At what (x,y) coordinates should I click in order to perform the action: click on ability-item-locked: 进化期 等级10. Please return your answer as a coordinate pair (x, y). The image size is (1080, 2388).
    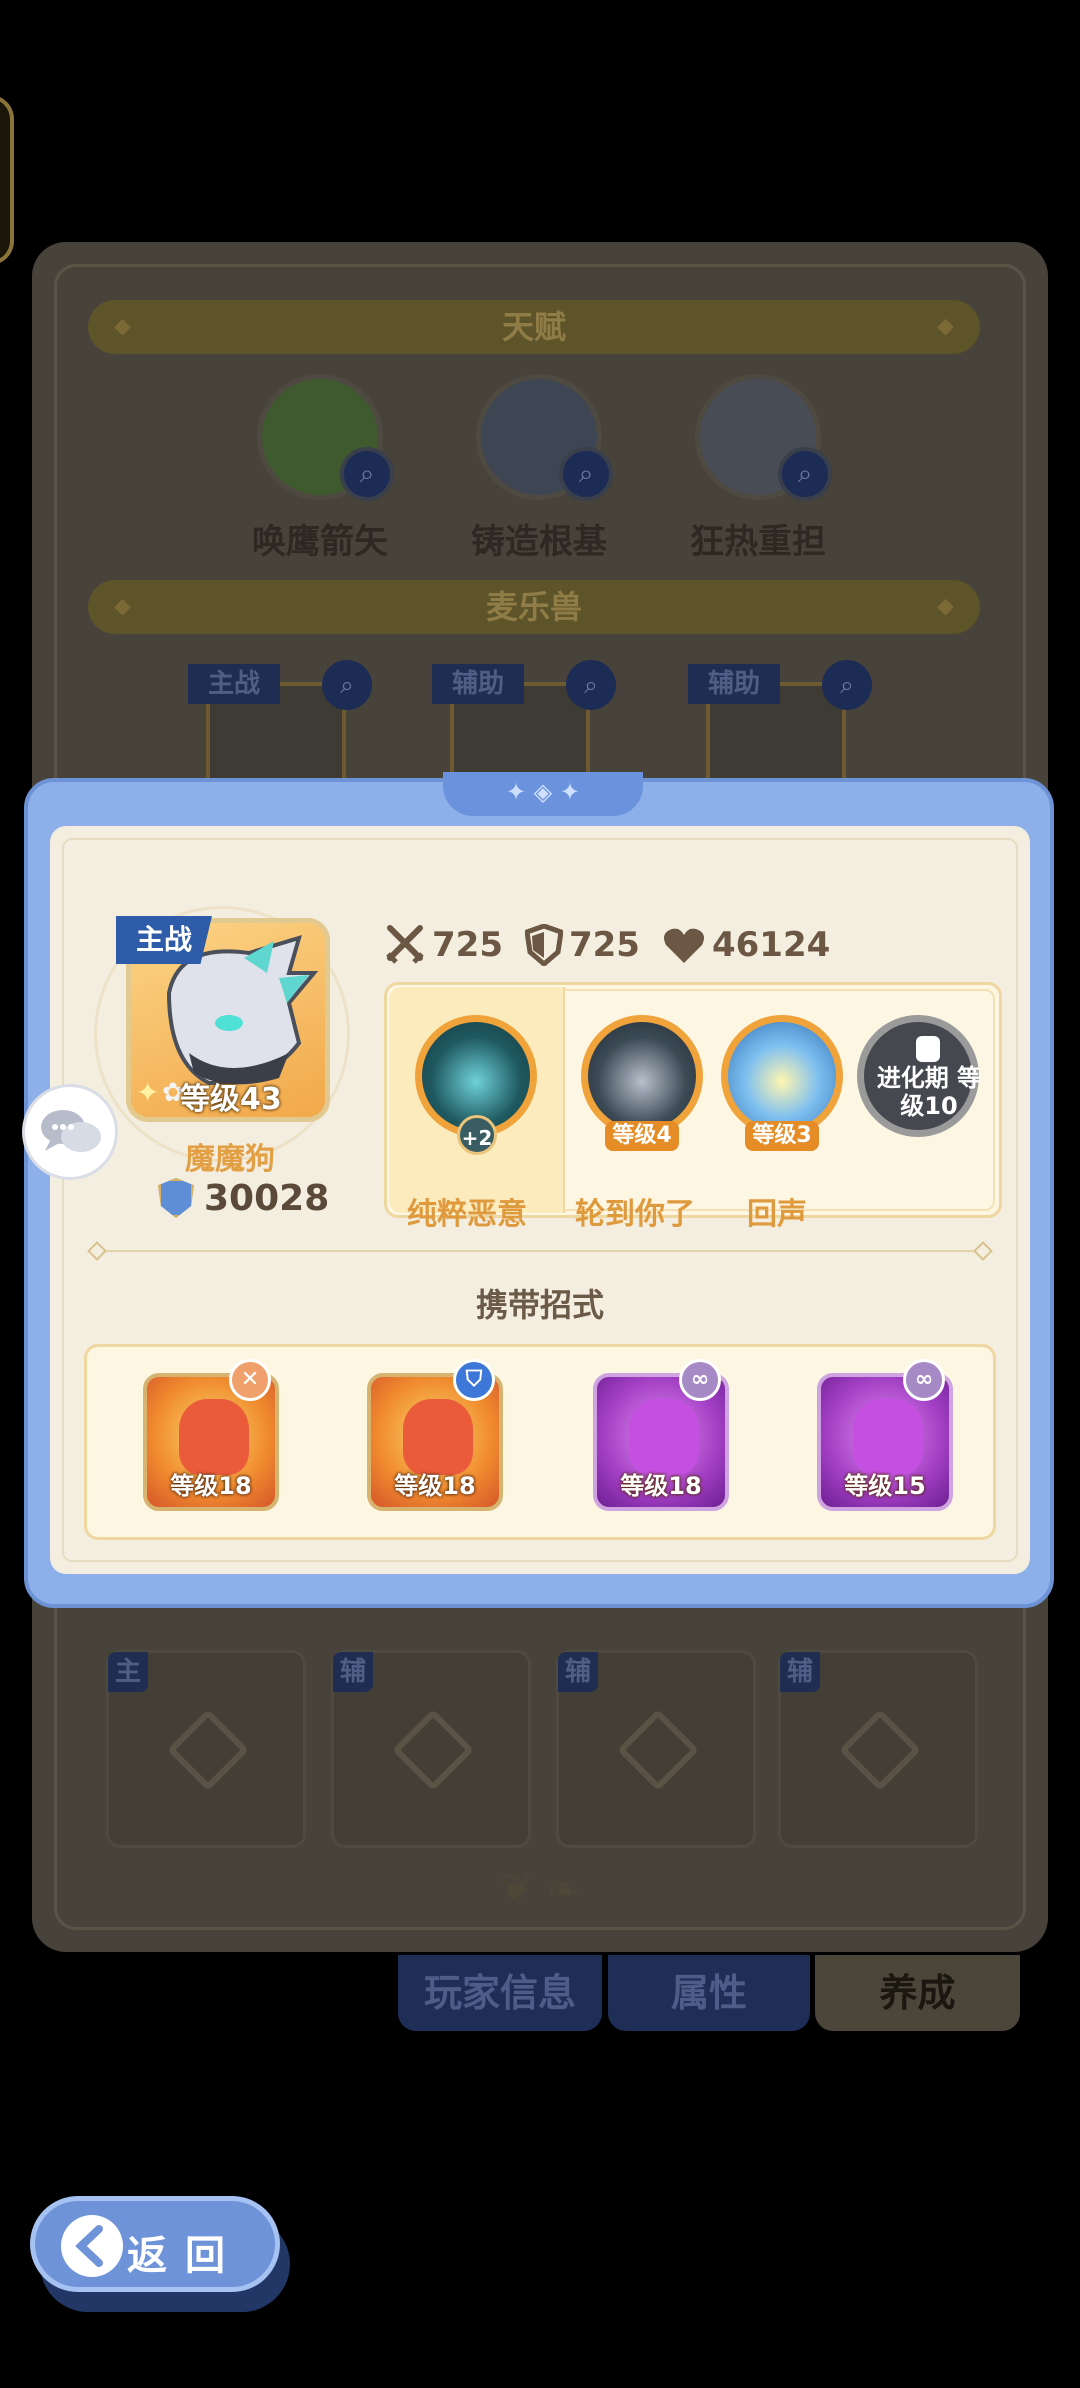
    Looking at the image, I should click on (918, 1100).